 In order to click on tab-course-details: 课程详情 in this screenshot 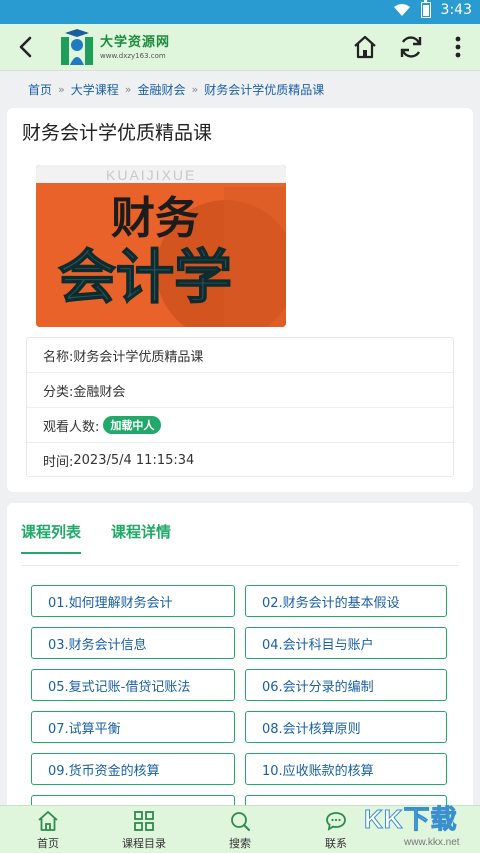, I will do `click(141, 537)`.